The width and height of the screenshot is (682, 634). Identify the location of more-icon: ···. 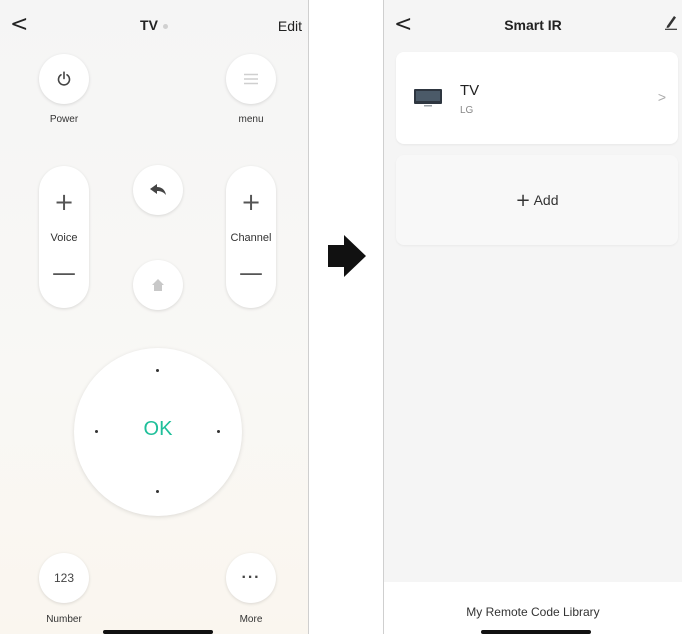
(251, 577).